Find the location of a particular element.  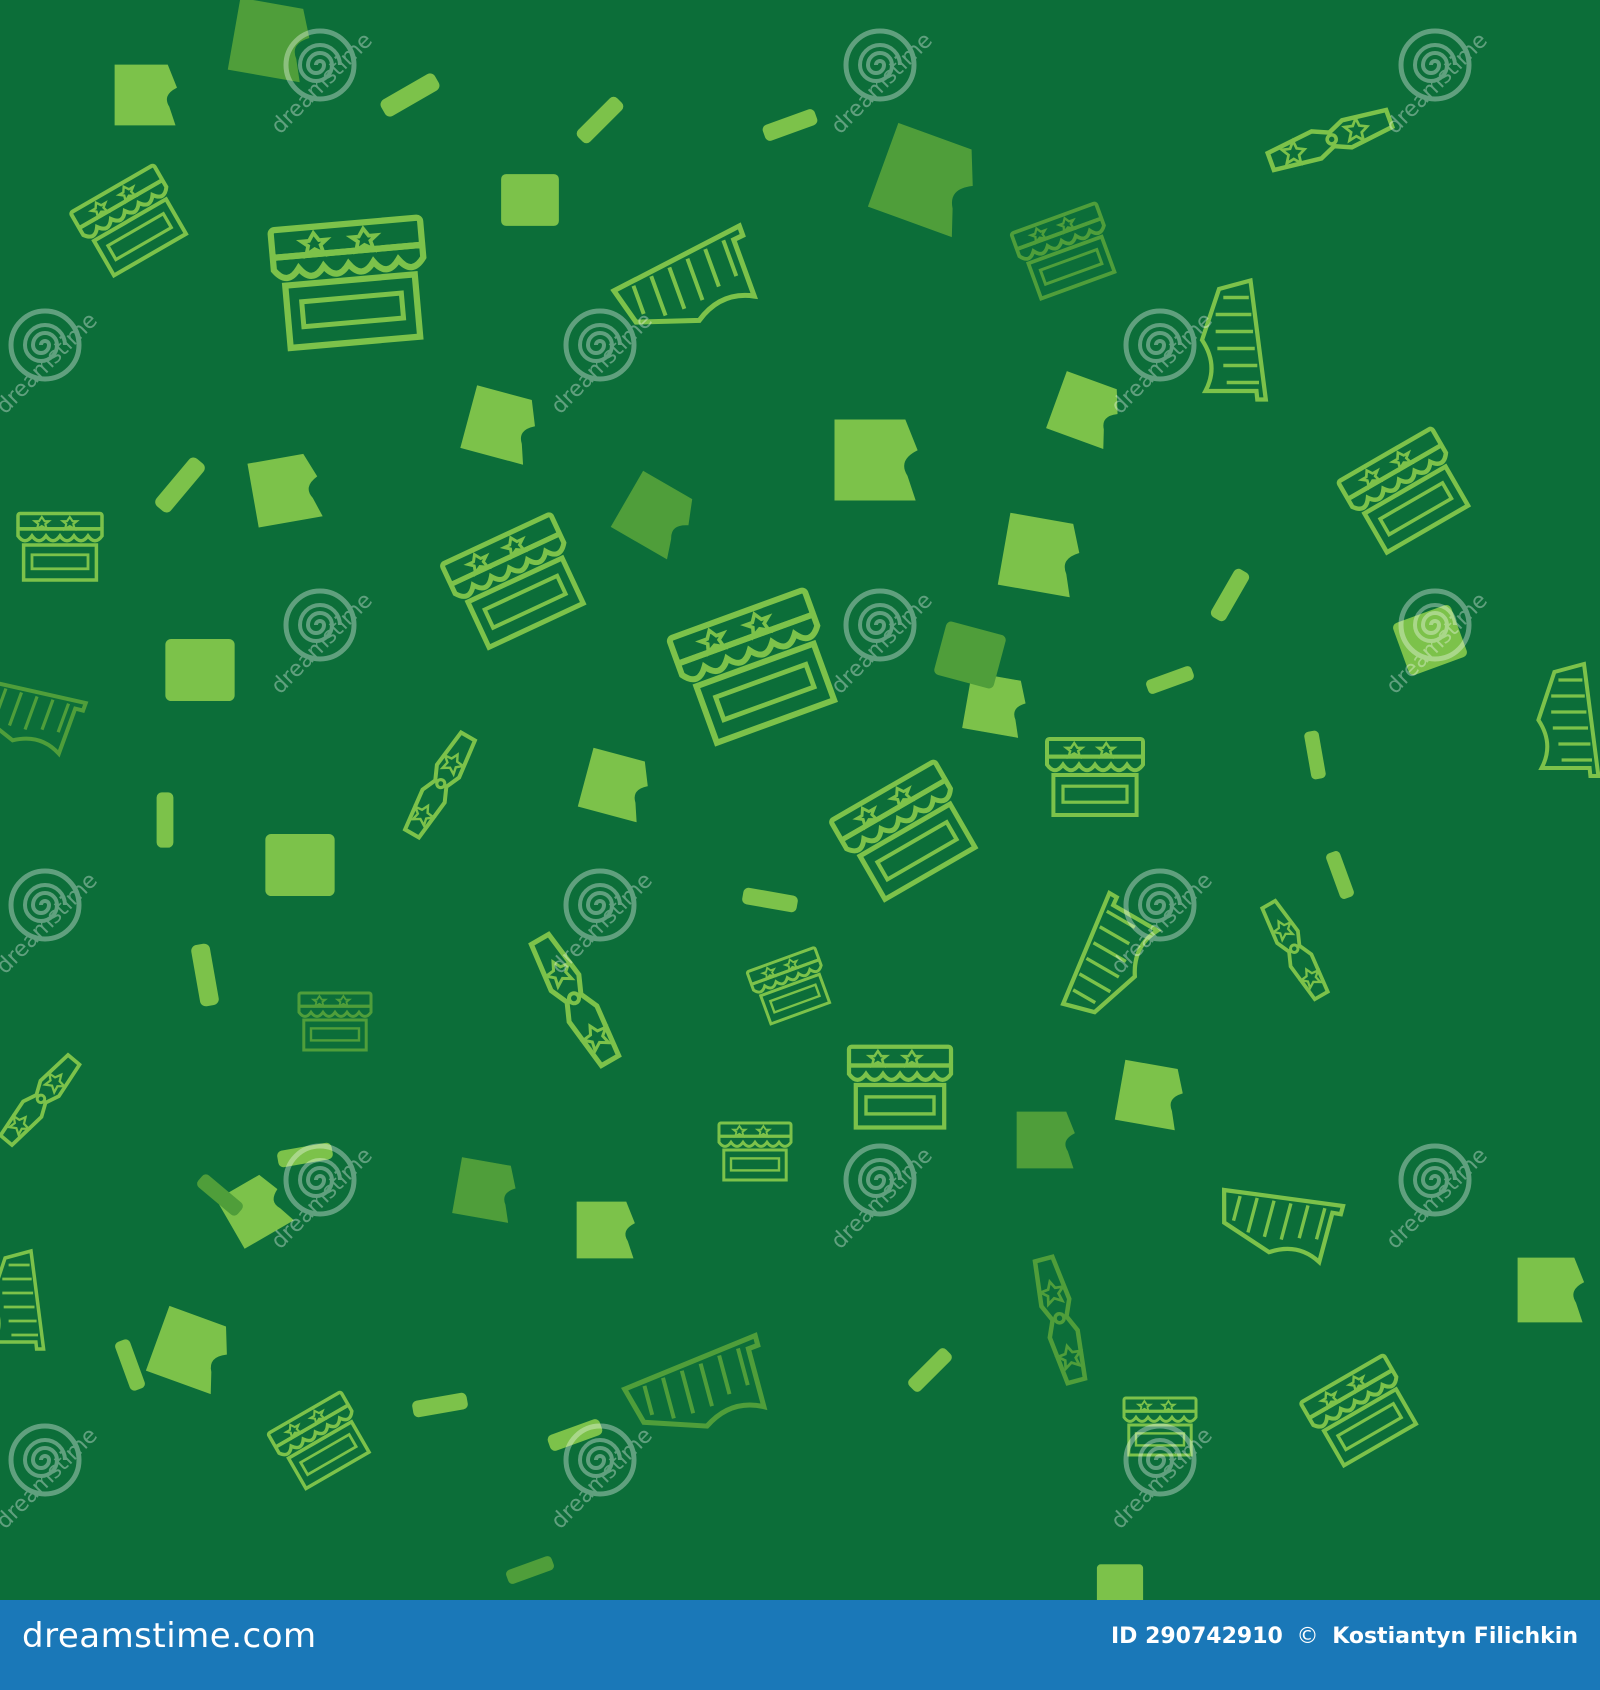

copyright-icon: © is located at coordinates (1307, 1636).